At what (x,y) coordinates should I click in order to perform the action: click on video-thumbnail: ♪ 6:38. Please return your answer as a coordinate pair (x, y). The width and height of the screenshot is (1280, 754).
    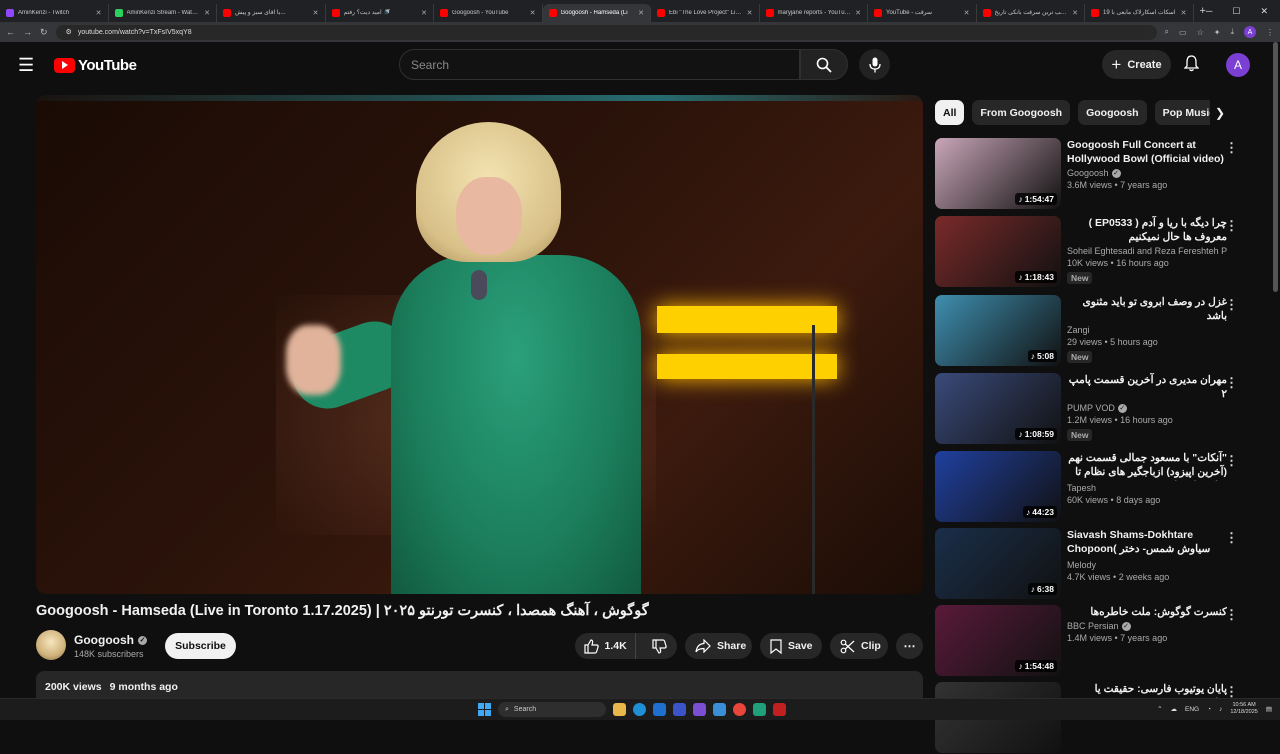
    Looking at the image, I should click on (998, 563).